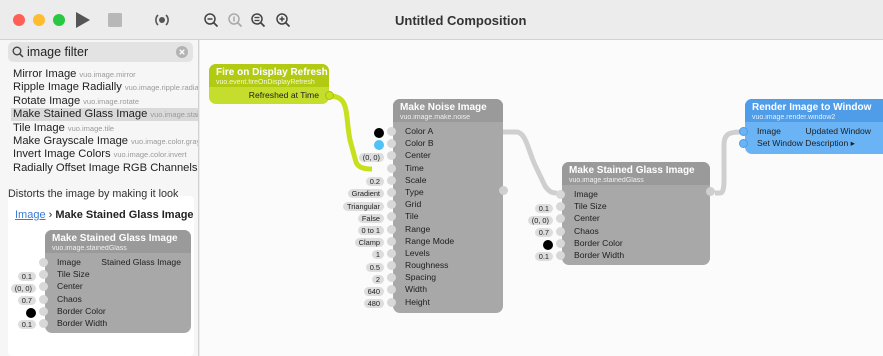  What do you see at coordinates (377, 255) in the screenshot?
I see `port-value: 1` at bounding box center [377, 255].